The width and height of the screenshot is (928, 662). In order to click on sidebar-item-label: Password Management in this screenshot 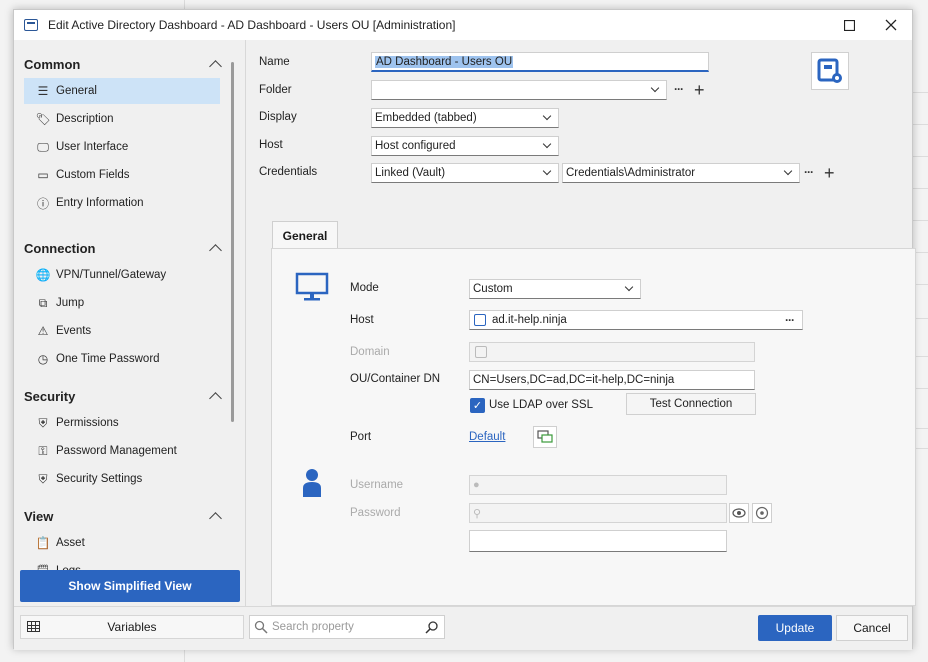, I will do `click(116, 451)`.